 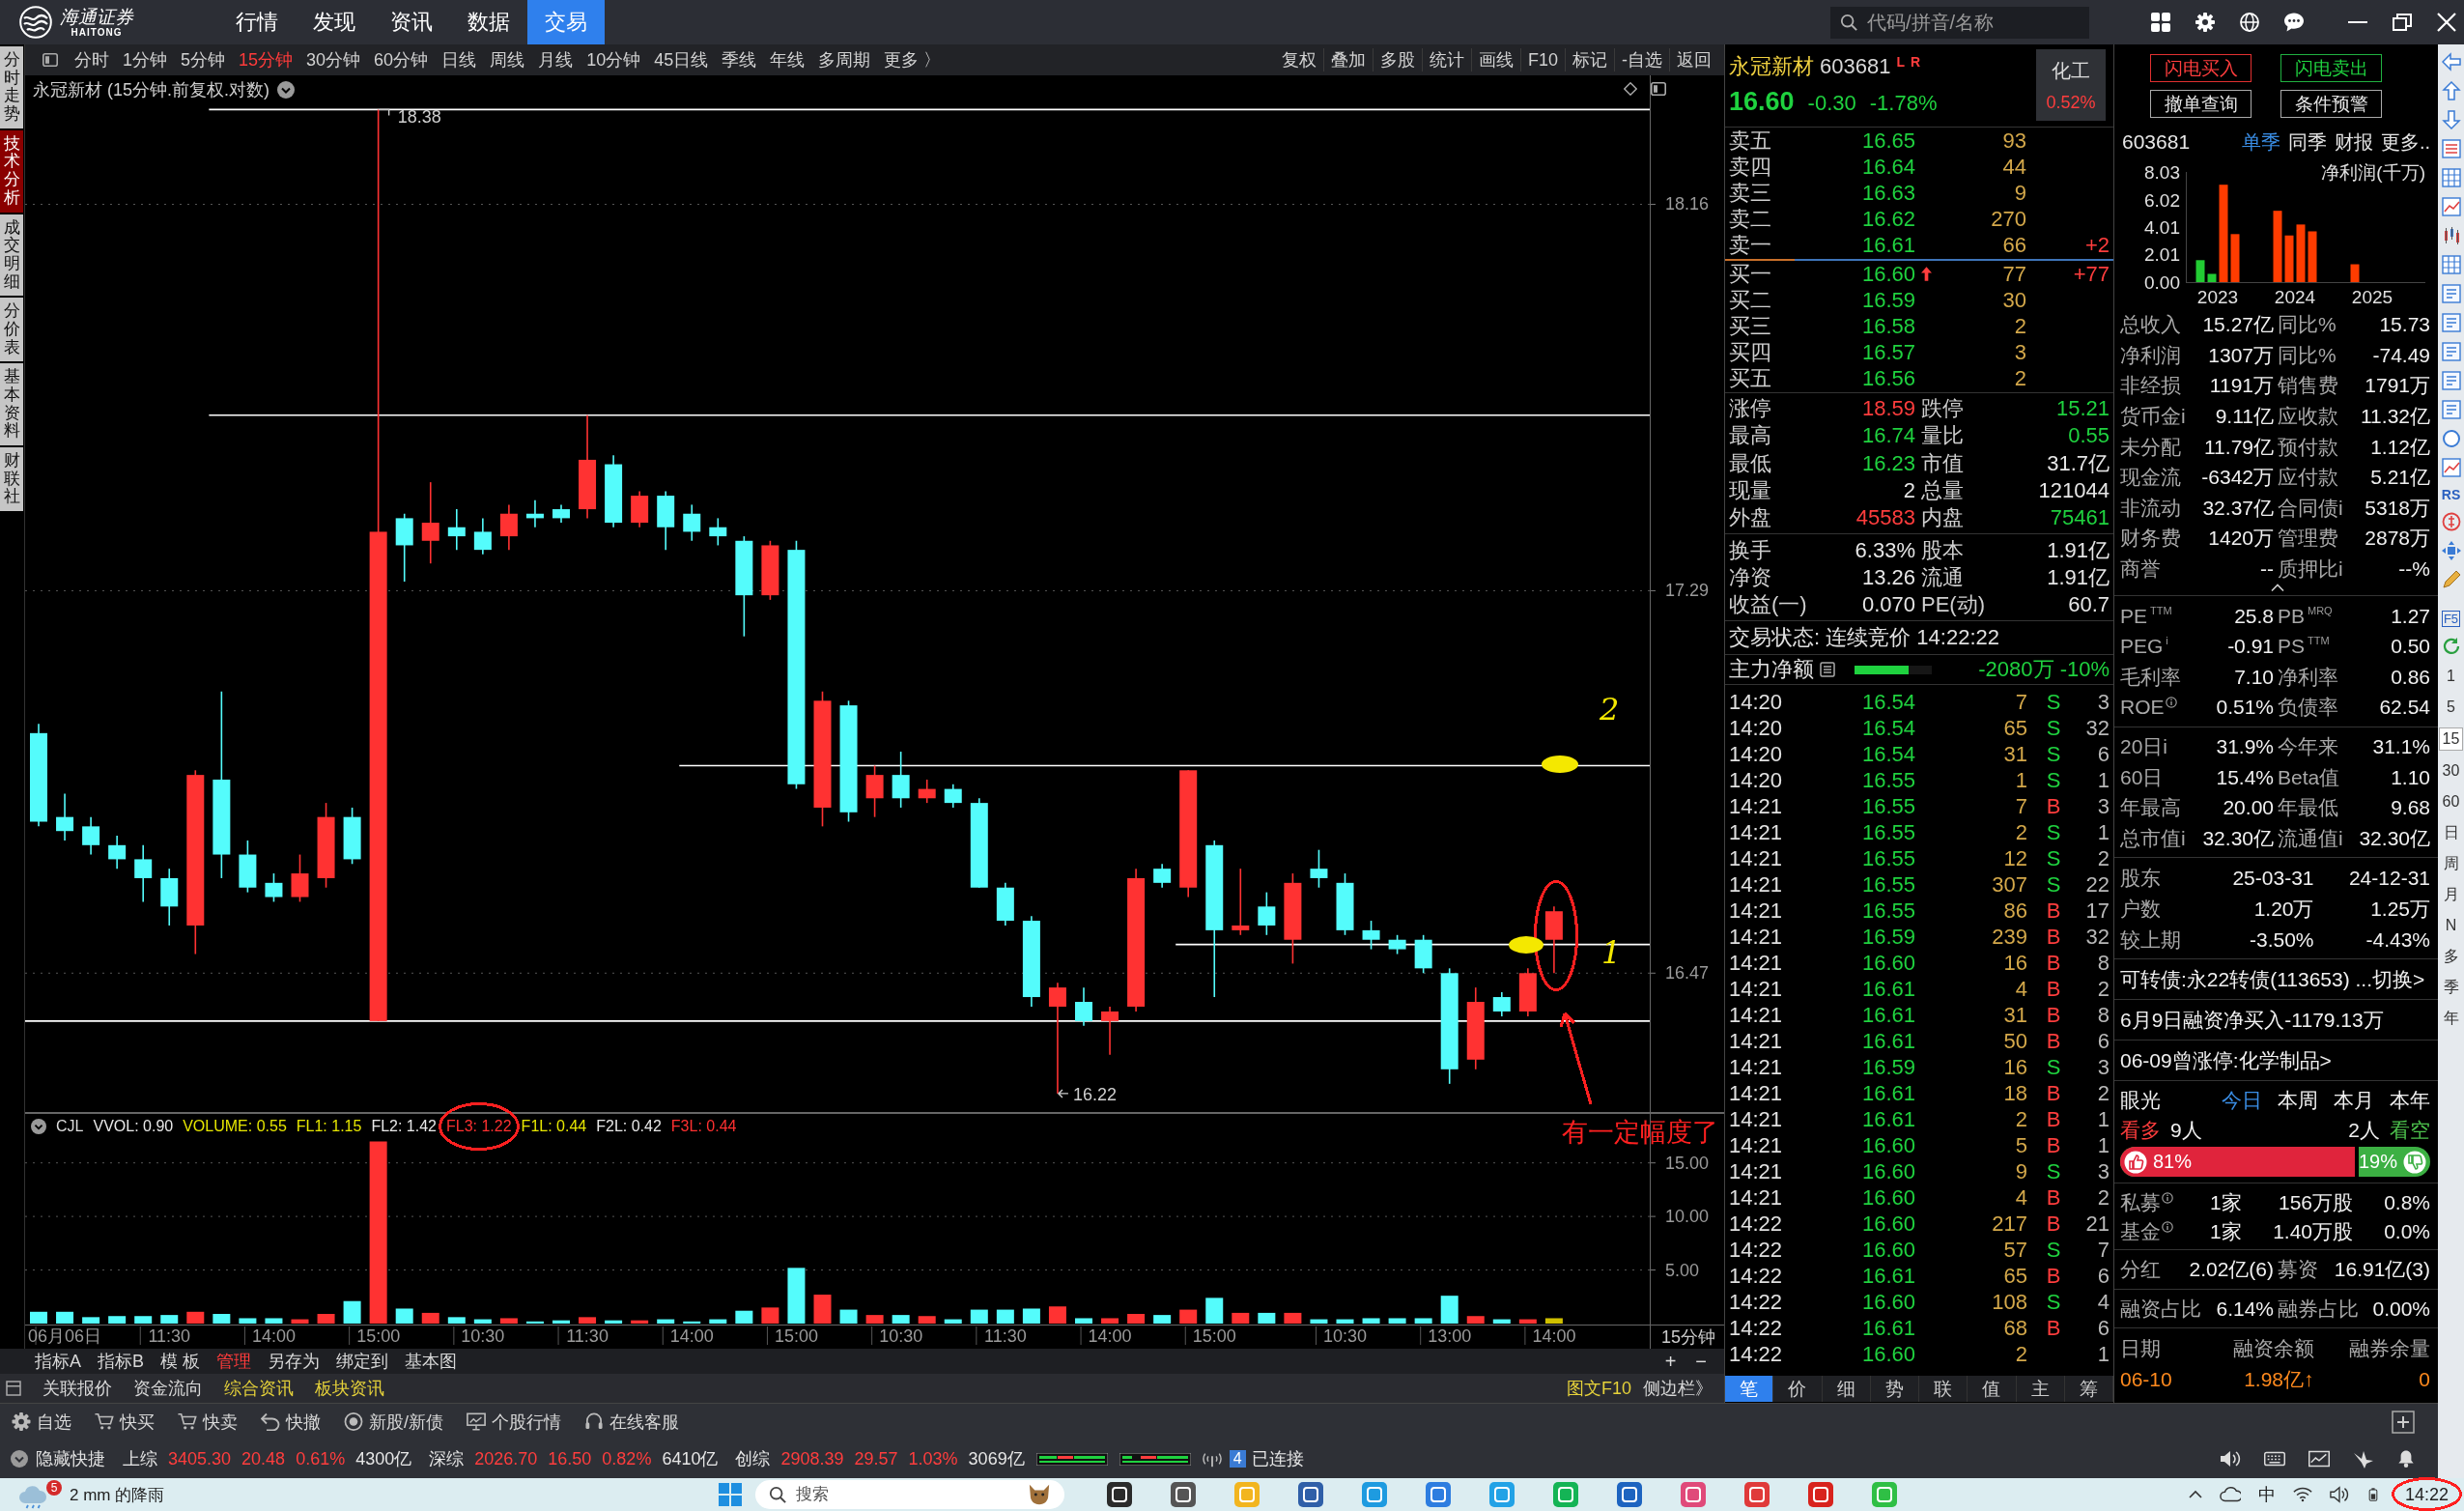 What do you see at coordinates (1589, 59) in the screenshot?
I see `toolbar-button: 标记` at bounding box center [1589, 59].